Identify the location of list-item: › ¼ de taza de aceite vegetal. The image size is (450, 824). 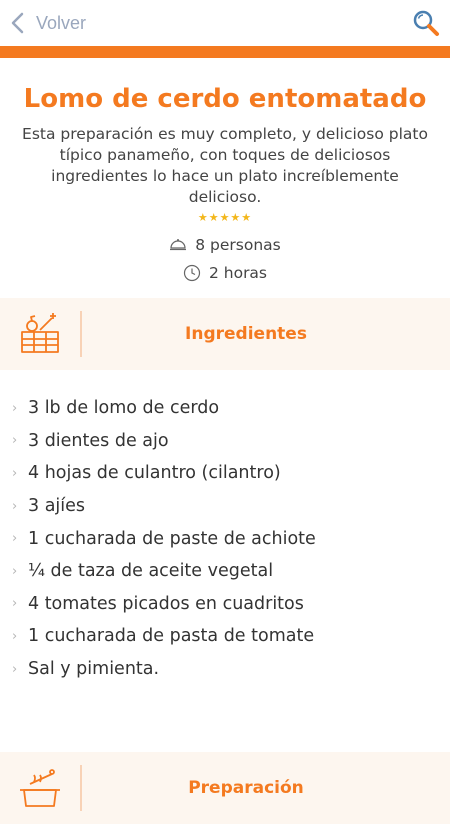
(143, 571).